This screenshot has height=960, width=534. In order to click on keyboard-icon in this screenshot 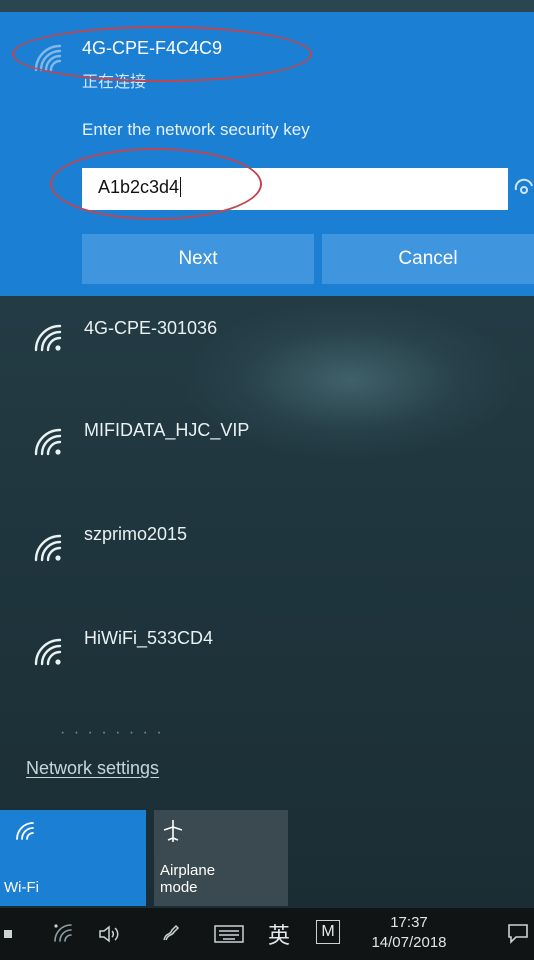, I will do `click(229, 934)`.